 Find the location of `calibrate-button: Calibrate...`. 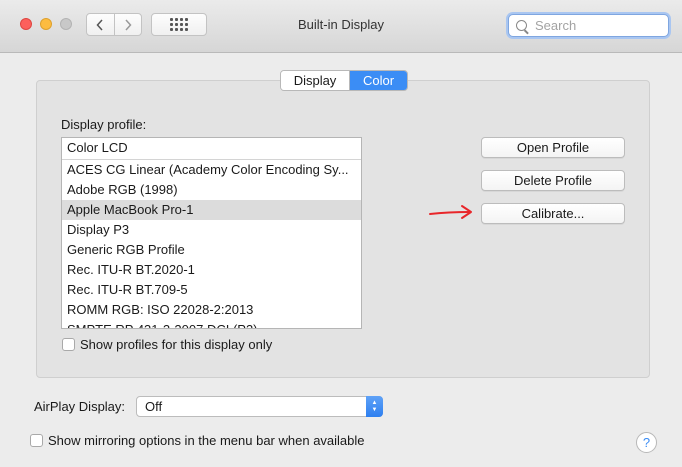

calibrate-button: Calibrate... is located at coordinates (553, 213).